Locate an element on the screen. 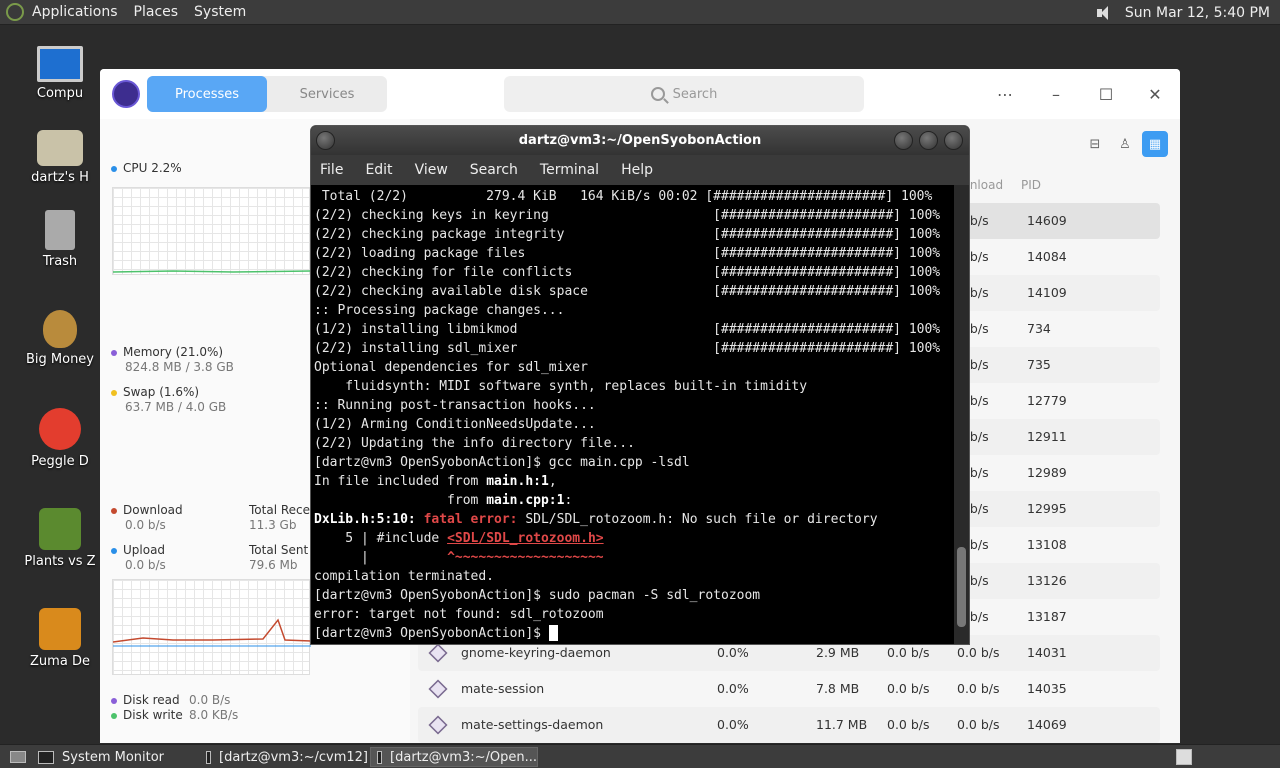 The image size is (1280, 768). minimize-button: – is located at coordinates (1056, 94).